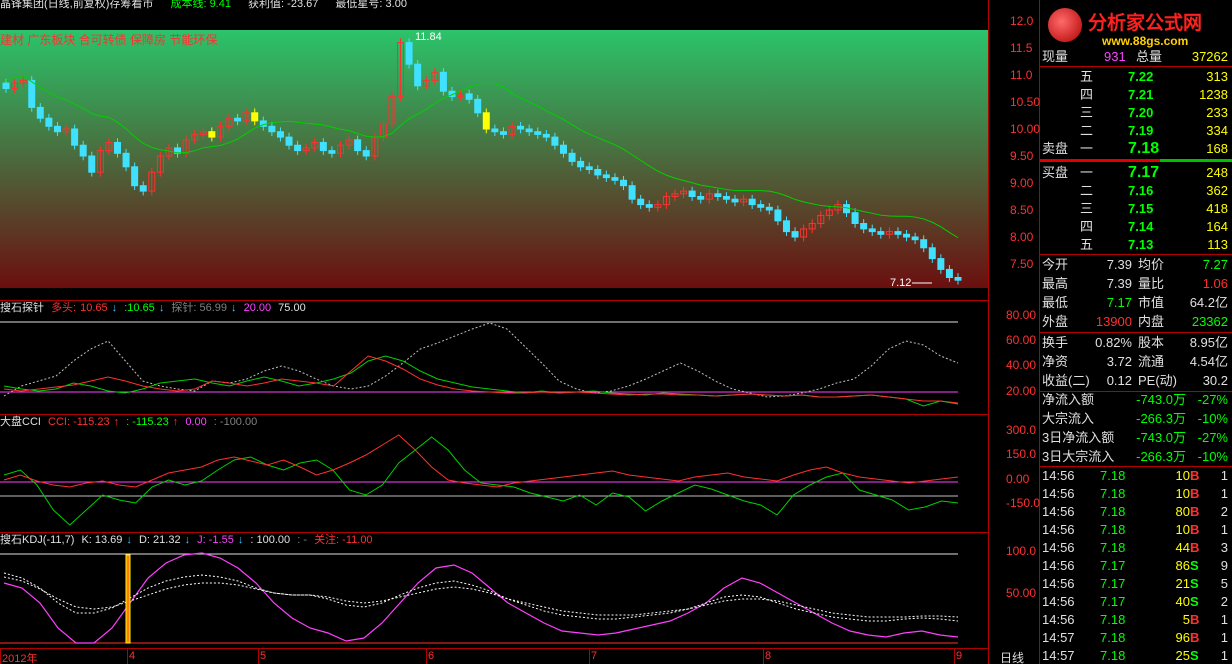 The image size is (1232, 664). What do you see at coordinates (1021, 454) in the screenshot?
I see `indicator-tick: 150.0` at bounding box center [1021, 454].